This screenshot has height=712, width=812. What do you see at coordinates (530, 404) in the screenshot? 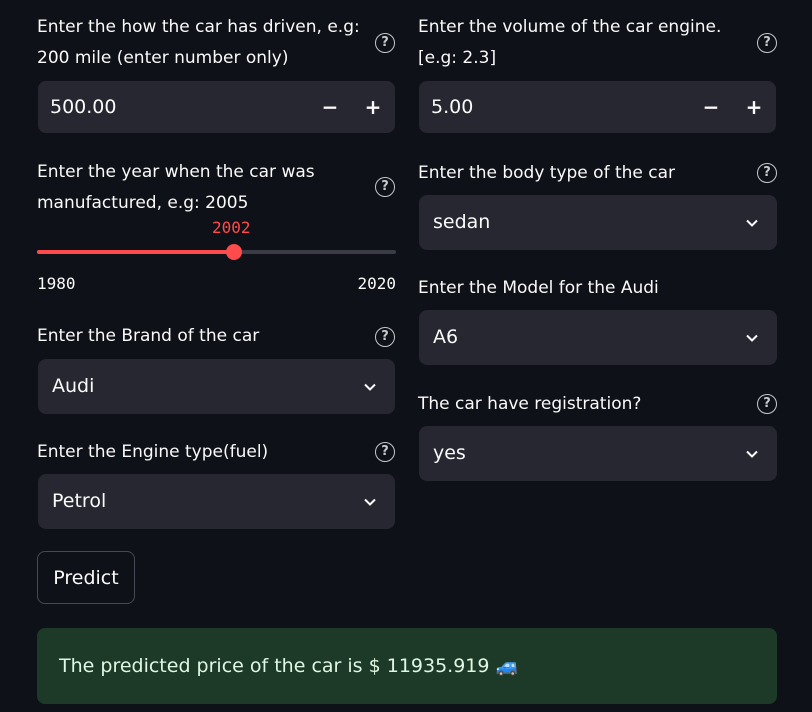
I see `registration-label: The car have registration?` at bounding box center [530, 404].